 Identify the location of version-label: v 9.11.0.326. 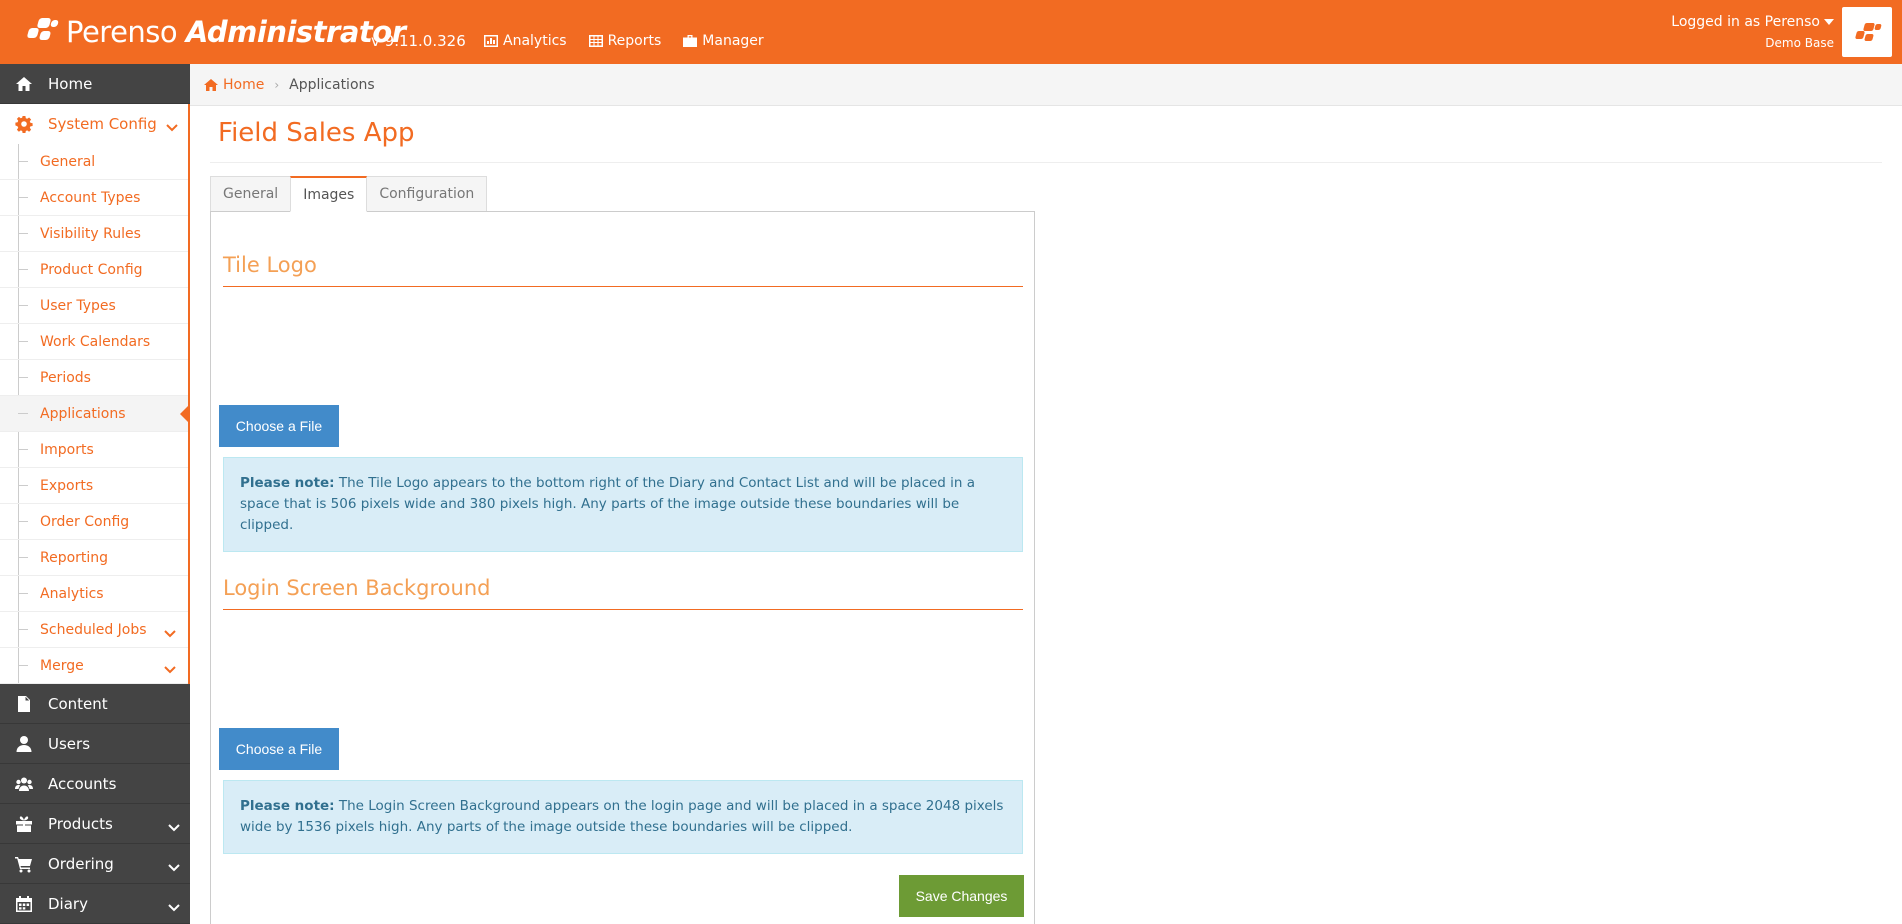
(418, 41).